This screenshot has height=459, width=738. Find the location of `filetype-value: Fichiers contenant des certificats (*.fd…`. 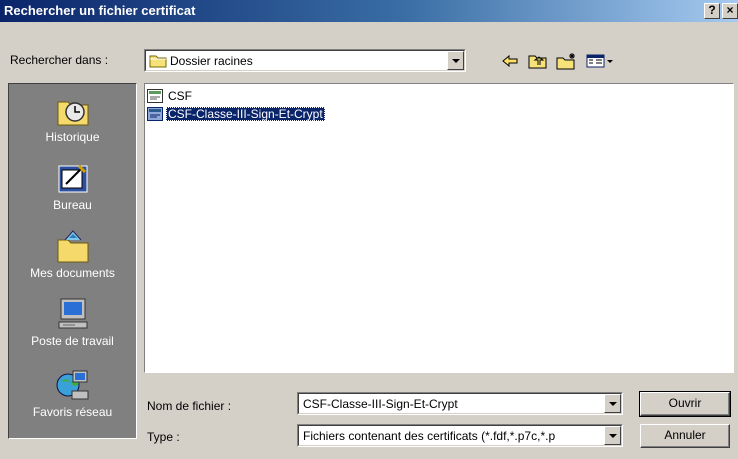

filetype-value: Fichiers contenant des certificats (*.fd… is located at coordinates (429, 436).